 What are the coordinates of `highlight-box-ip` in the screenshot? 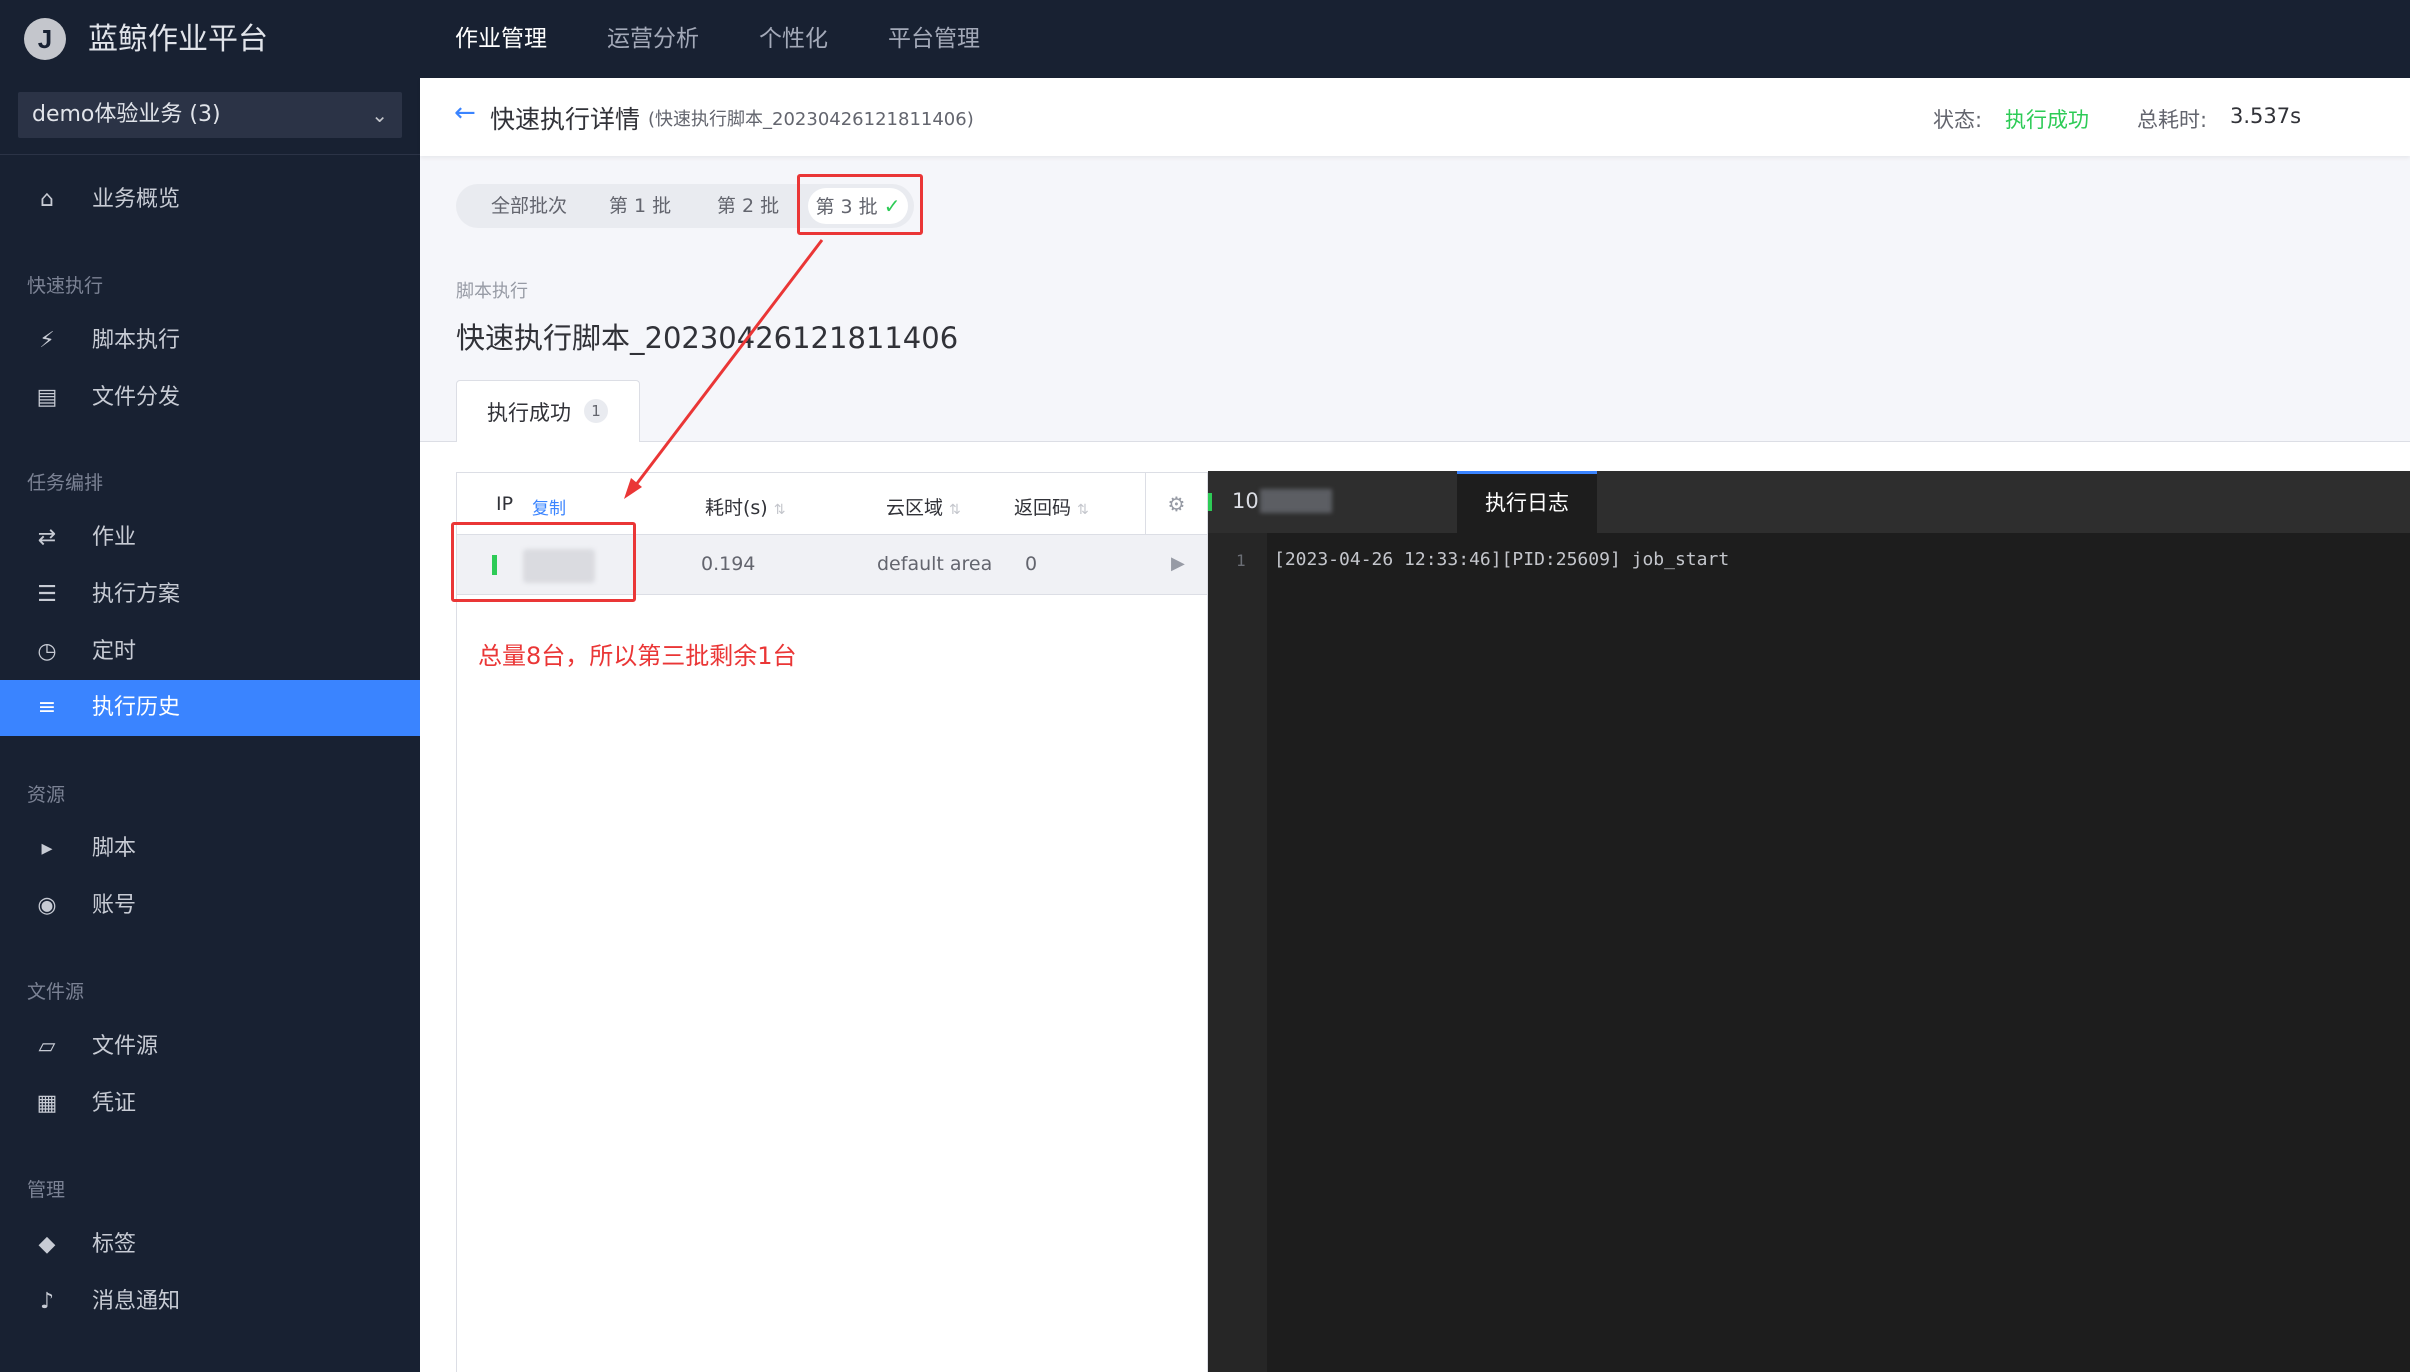 It's located at (543, 562).